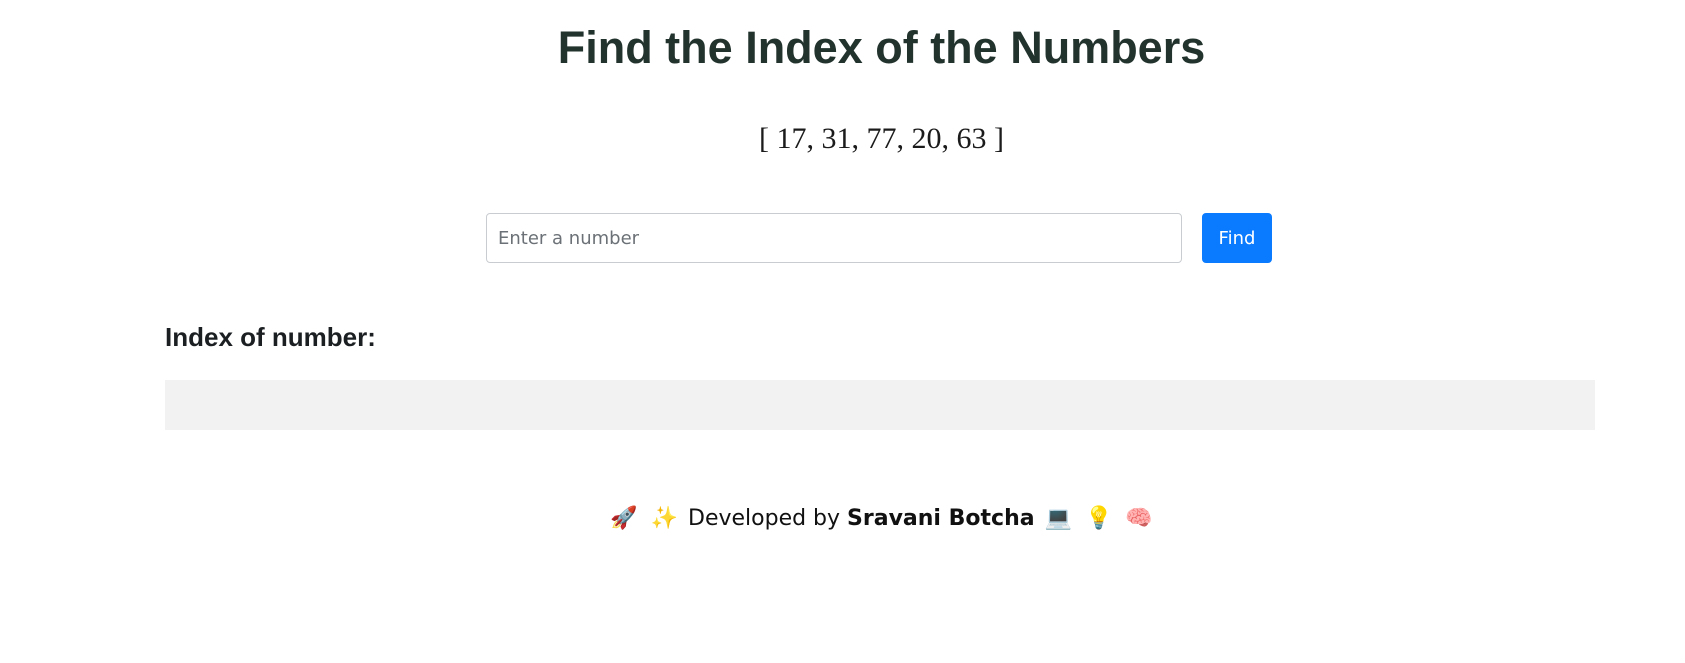  I want to click on footer: 🚀 ✨ Developed by Sravani Botcha 💻 💡 🧠, so click(842, 518).